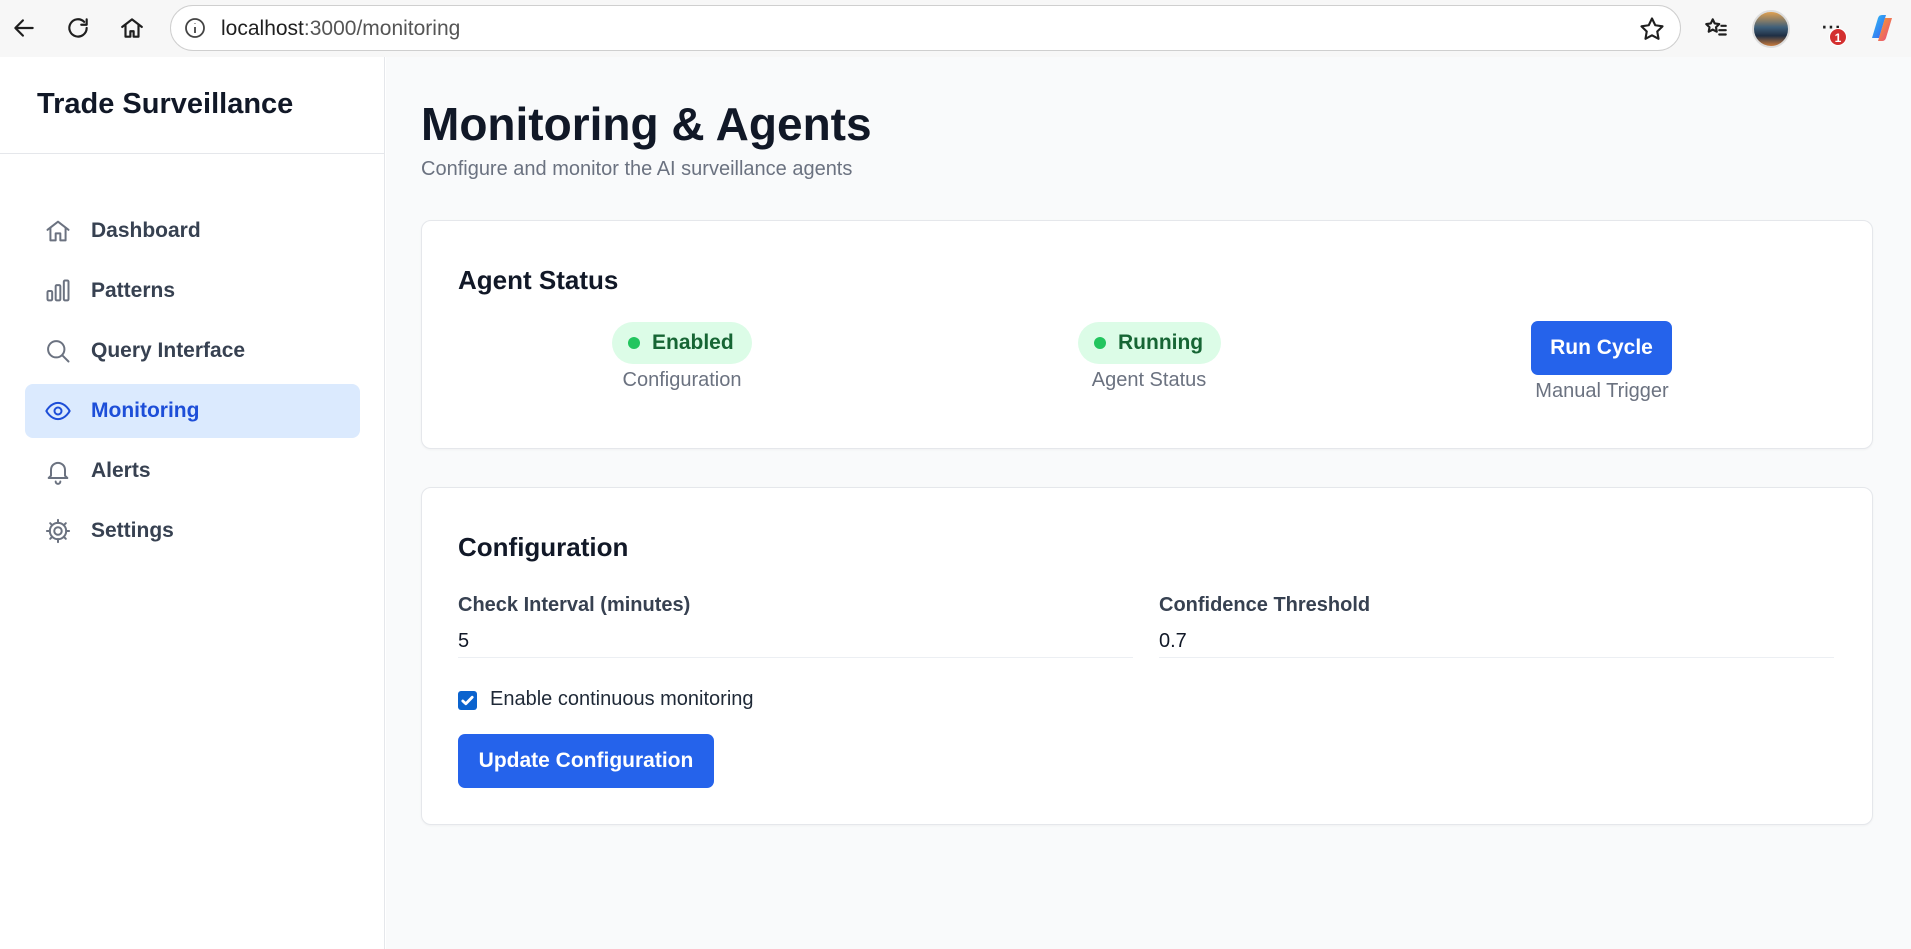  Describe the element at coordinates (1882, 28) in the screenshot. I see `copilot-icon` at that location.